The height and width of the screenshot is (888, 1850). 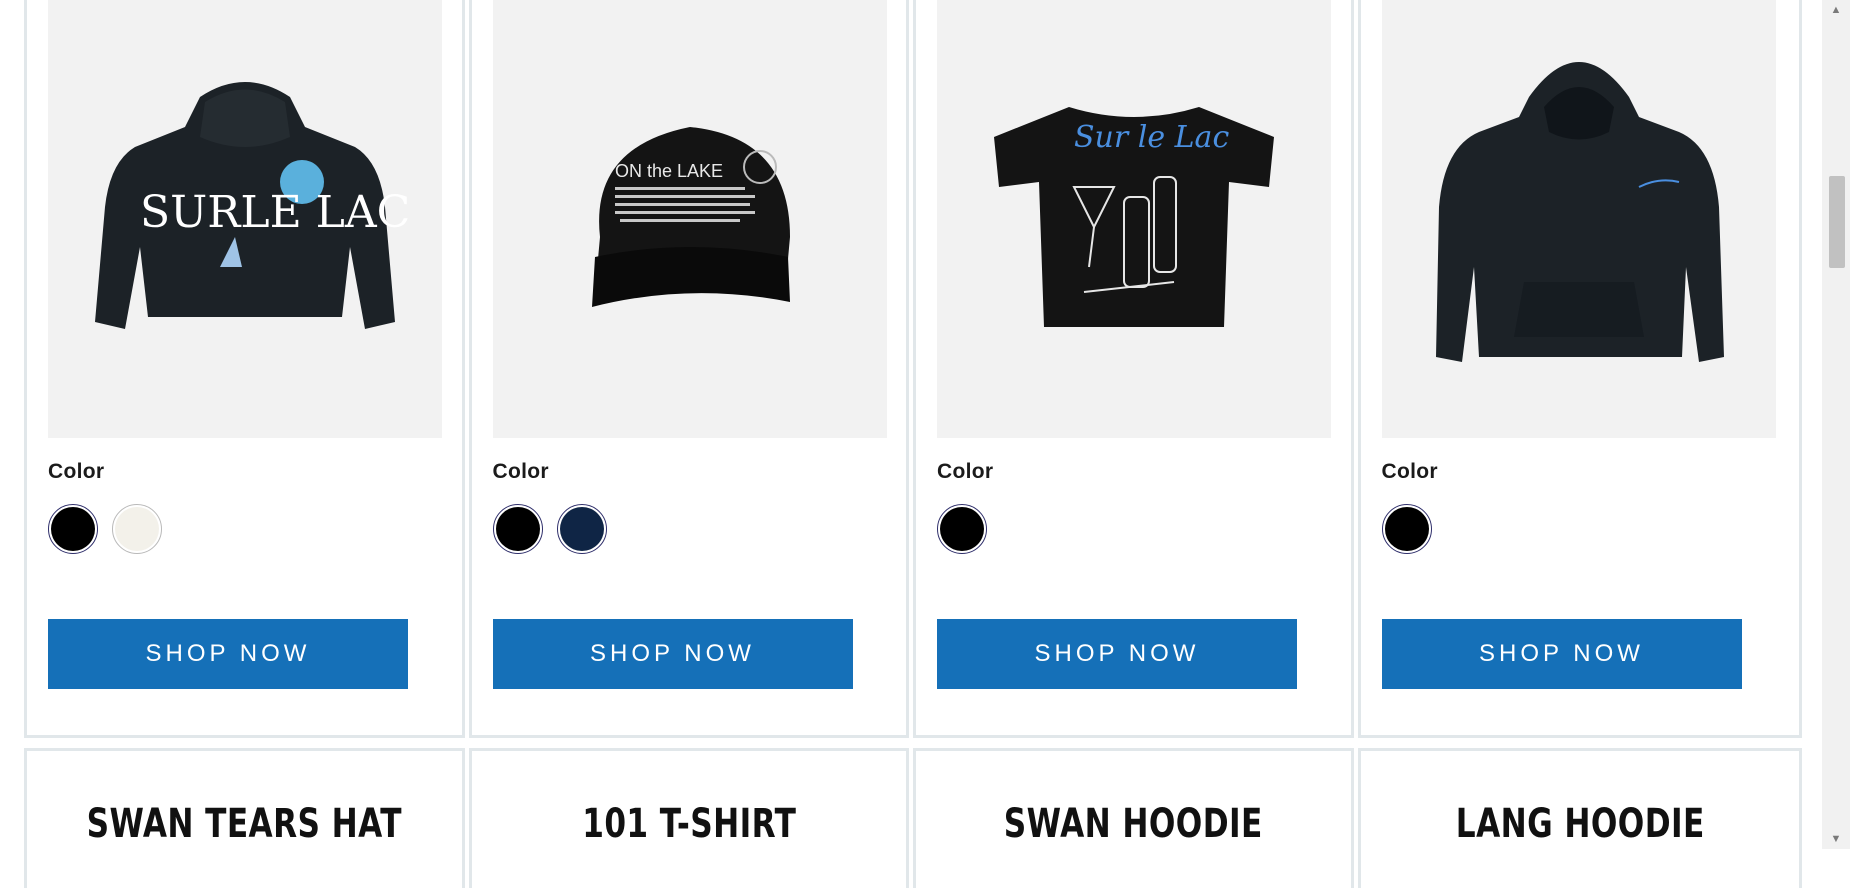 I want to click on tshirt-bottles-image: Sur le Lac, so click(x=1134, y=217).